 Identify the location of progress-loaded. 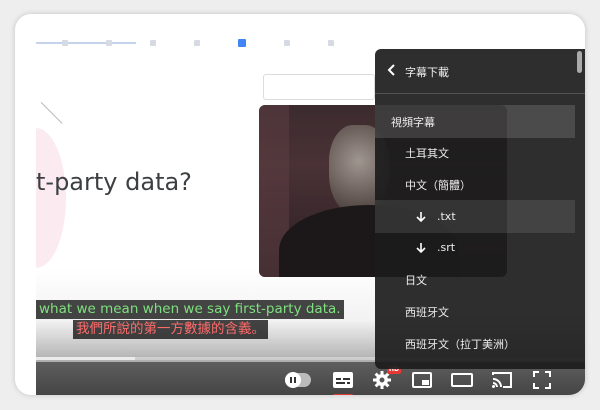
(85, 358).